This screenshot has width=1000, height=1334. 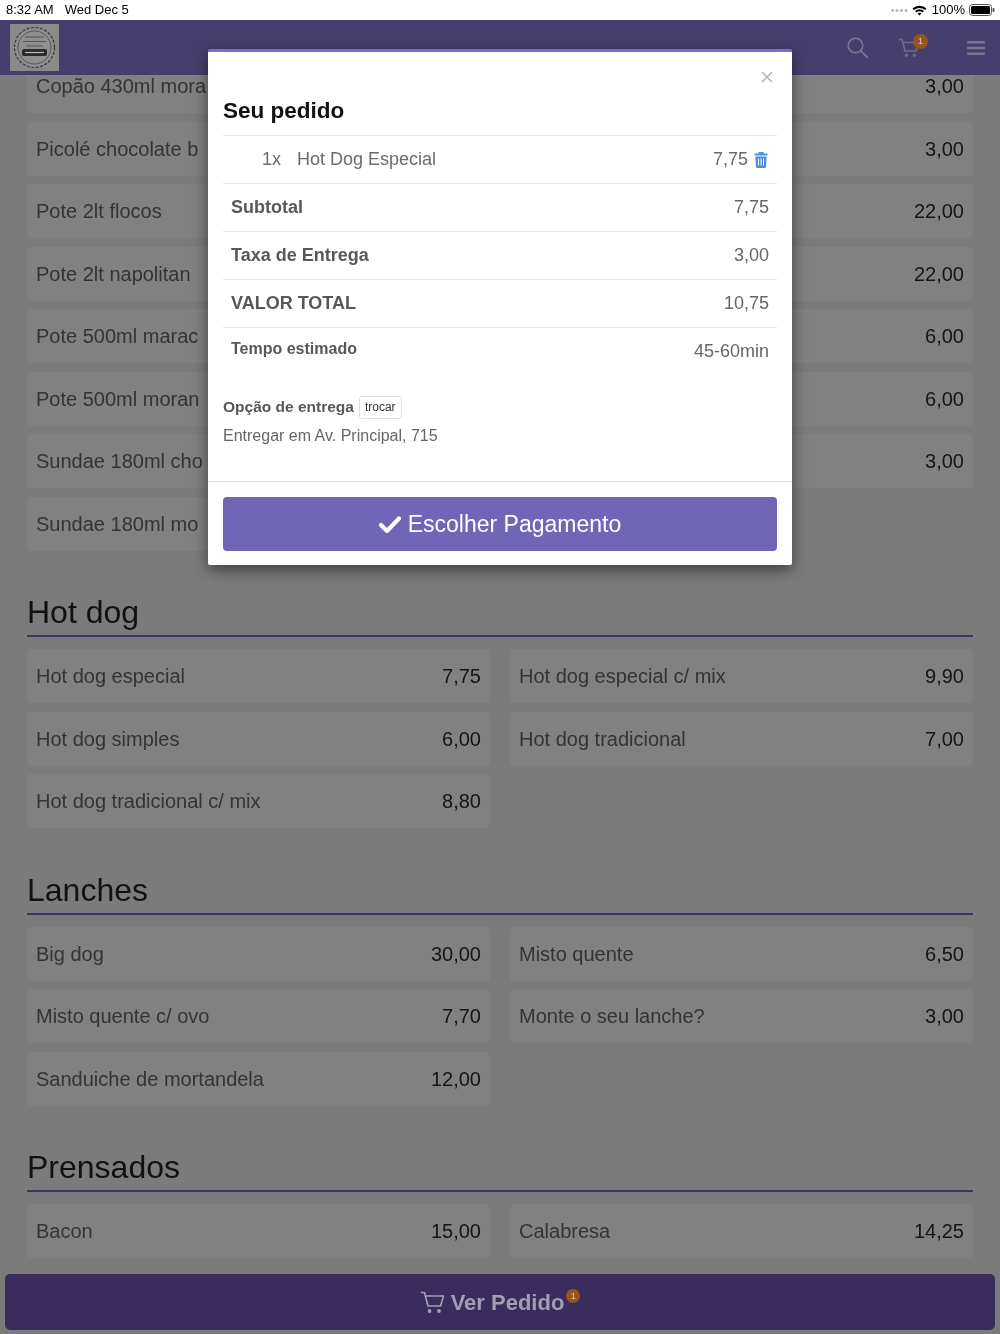 I want to click on item-price: 30,00, so click(x=455, y=953).